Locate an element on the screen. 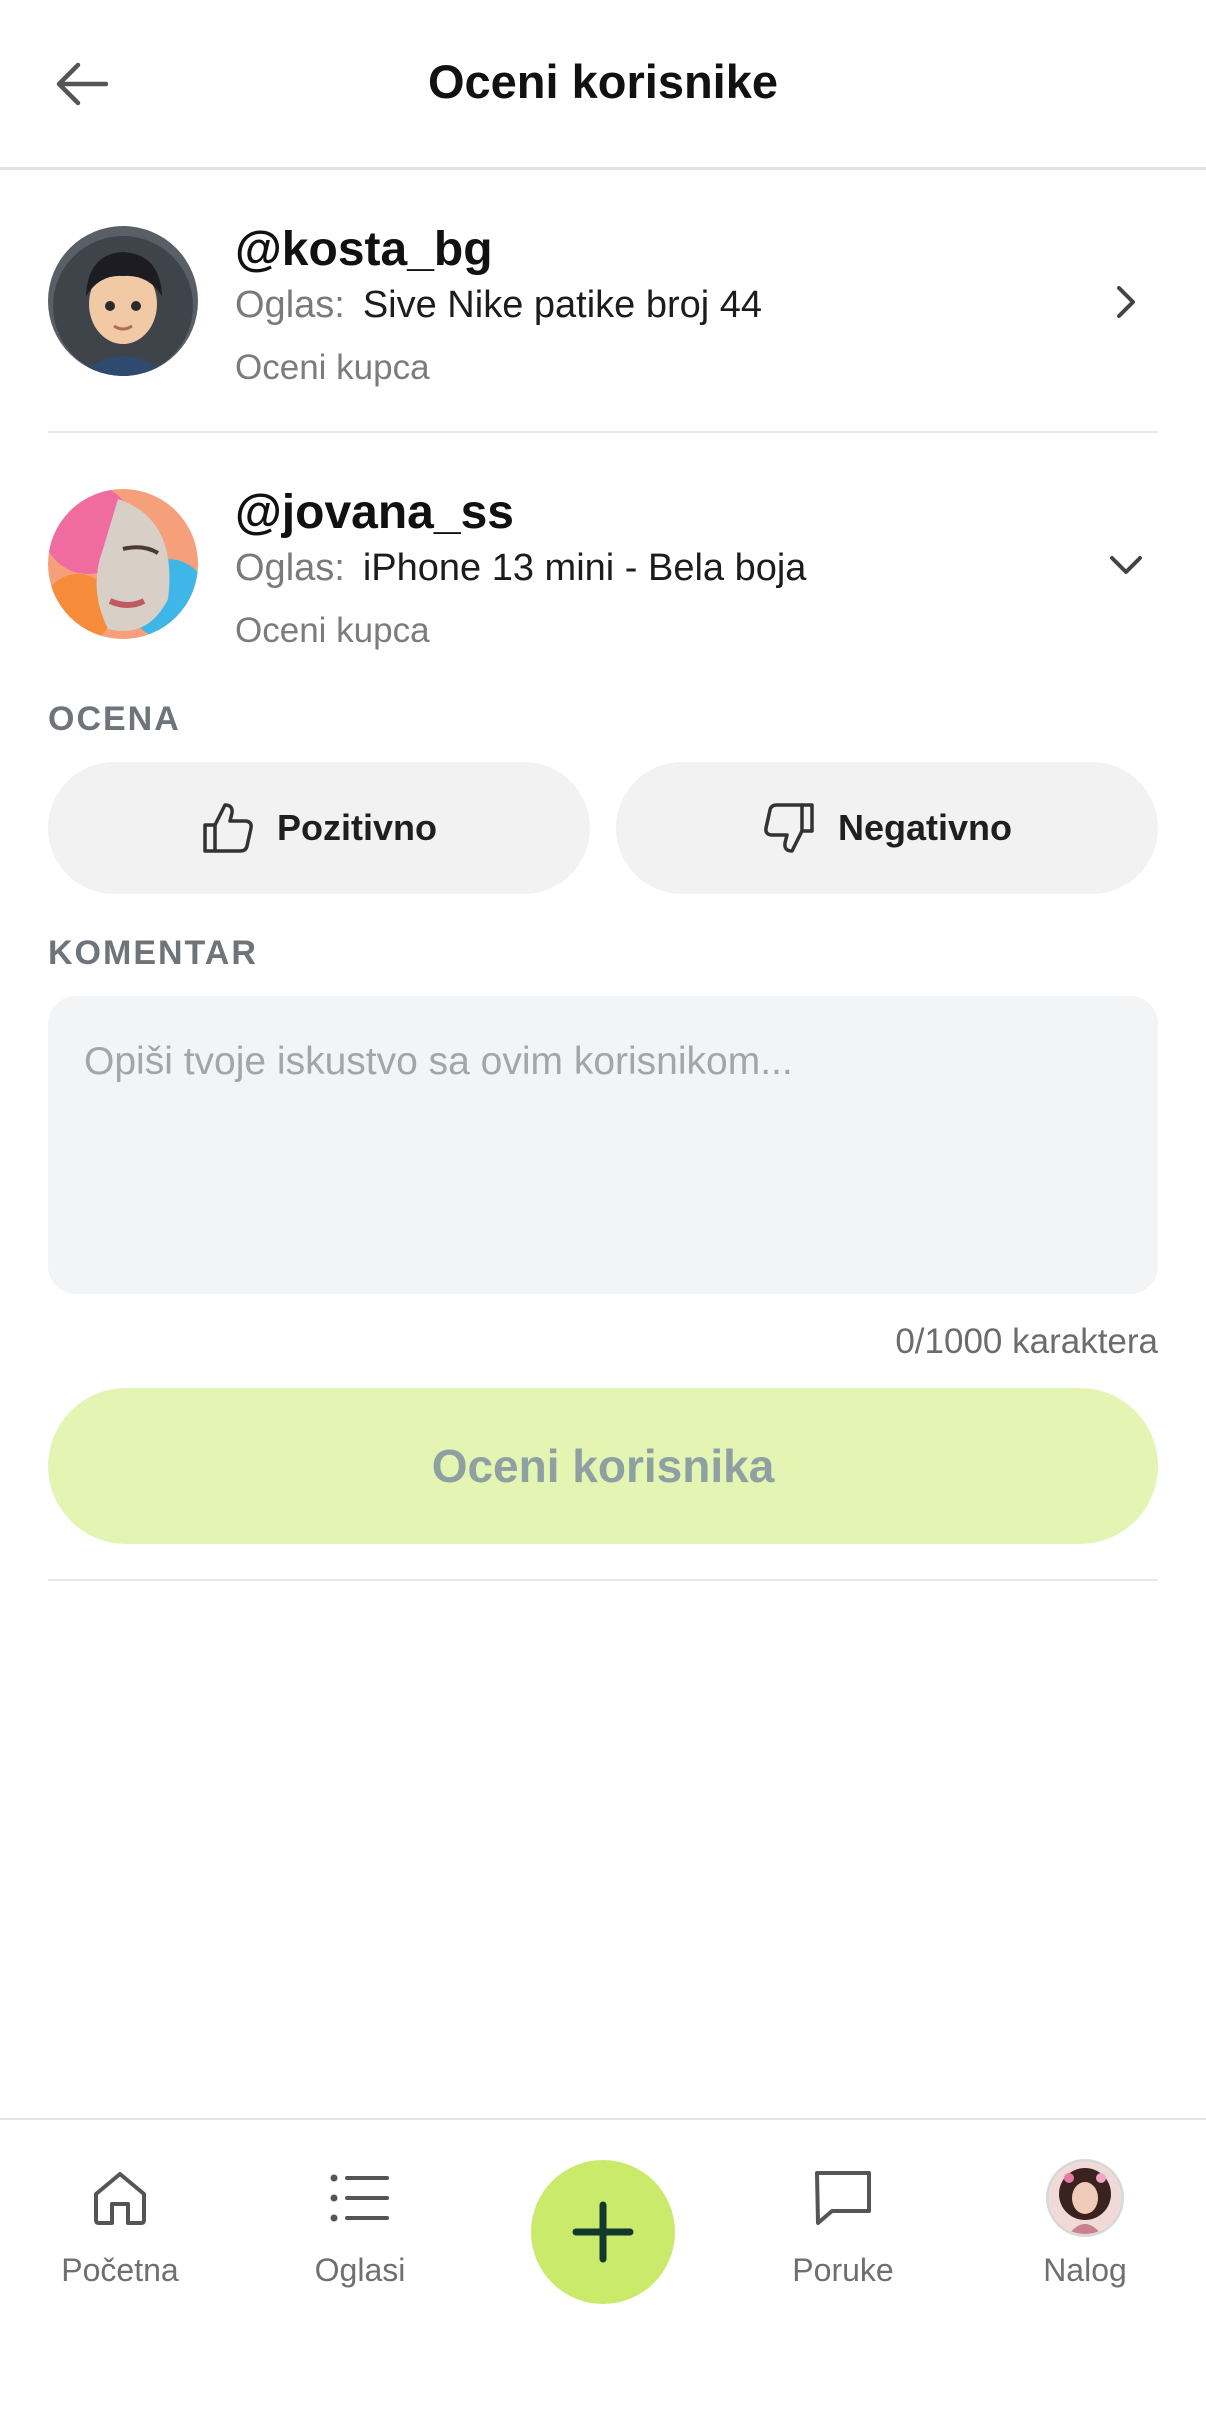 Image resolution: width=1206 pixels, height=2436 pixels. tab-label: Poruke is located at coordinates (843, 2270).